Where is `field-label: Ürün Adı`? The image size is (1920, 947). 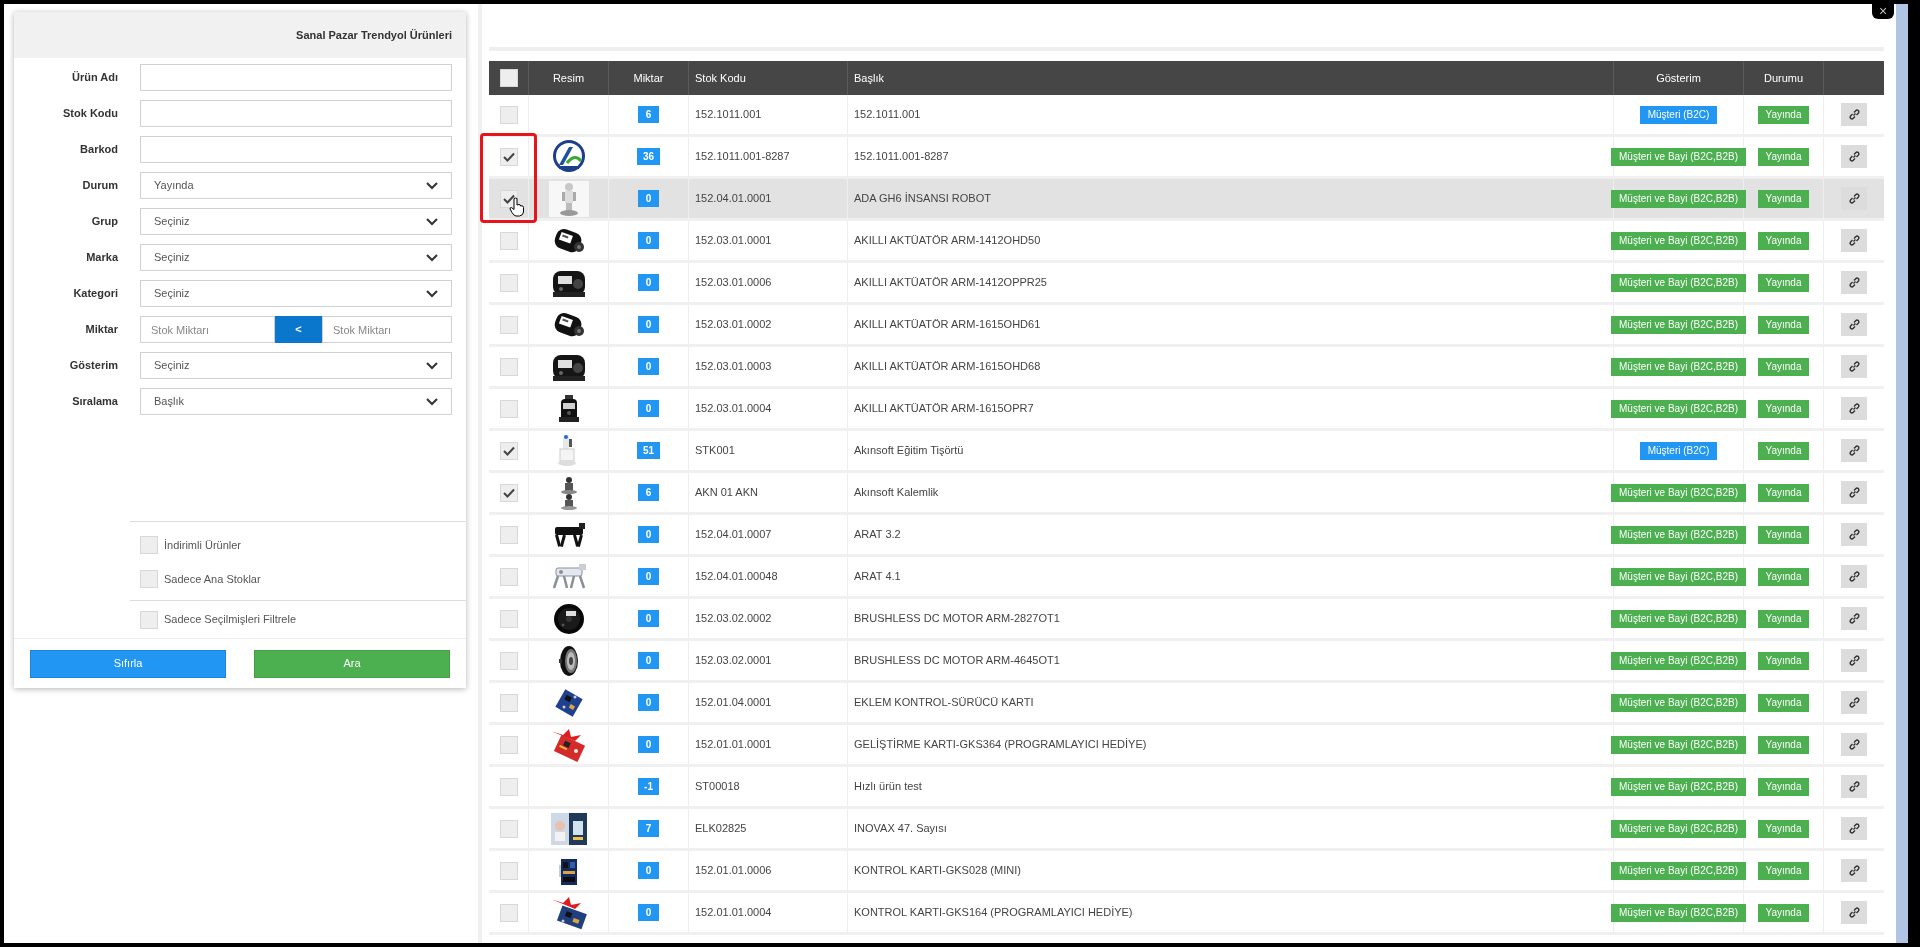
field-label: Ürün Adı is located at coordinates (94, 78).